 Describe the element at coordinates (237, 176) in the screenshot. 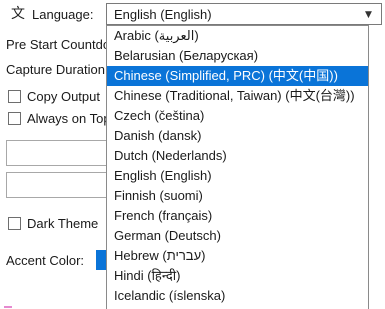

I see `language-option: English (English)` at that location.